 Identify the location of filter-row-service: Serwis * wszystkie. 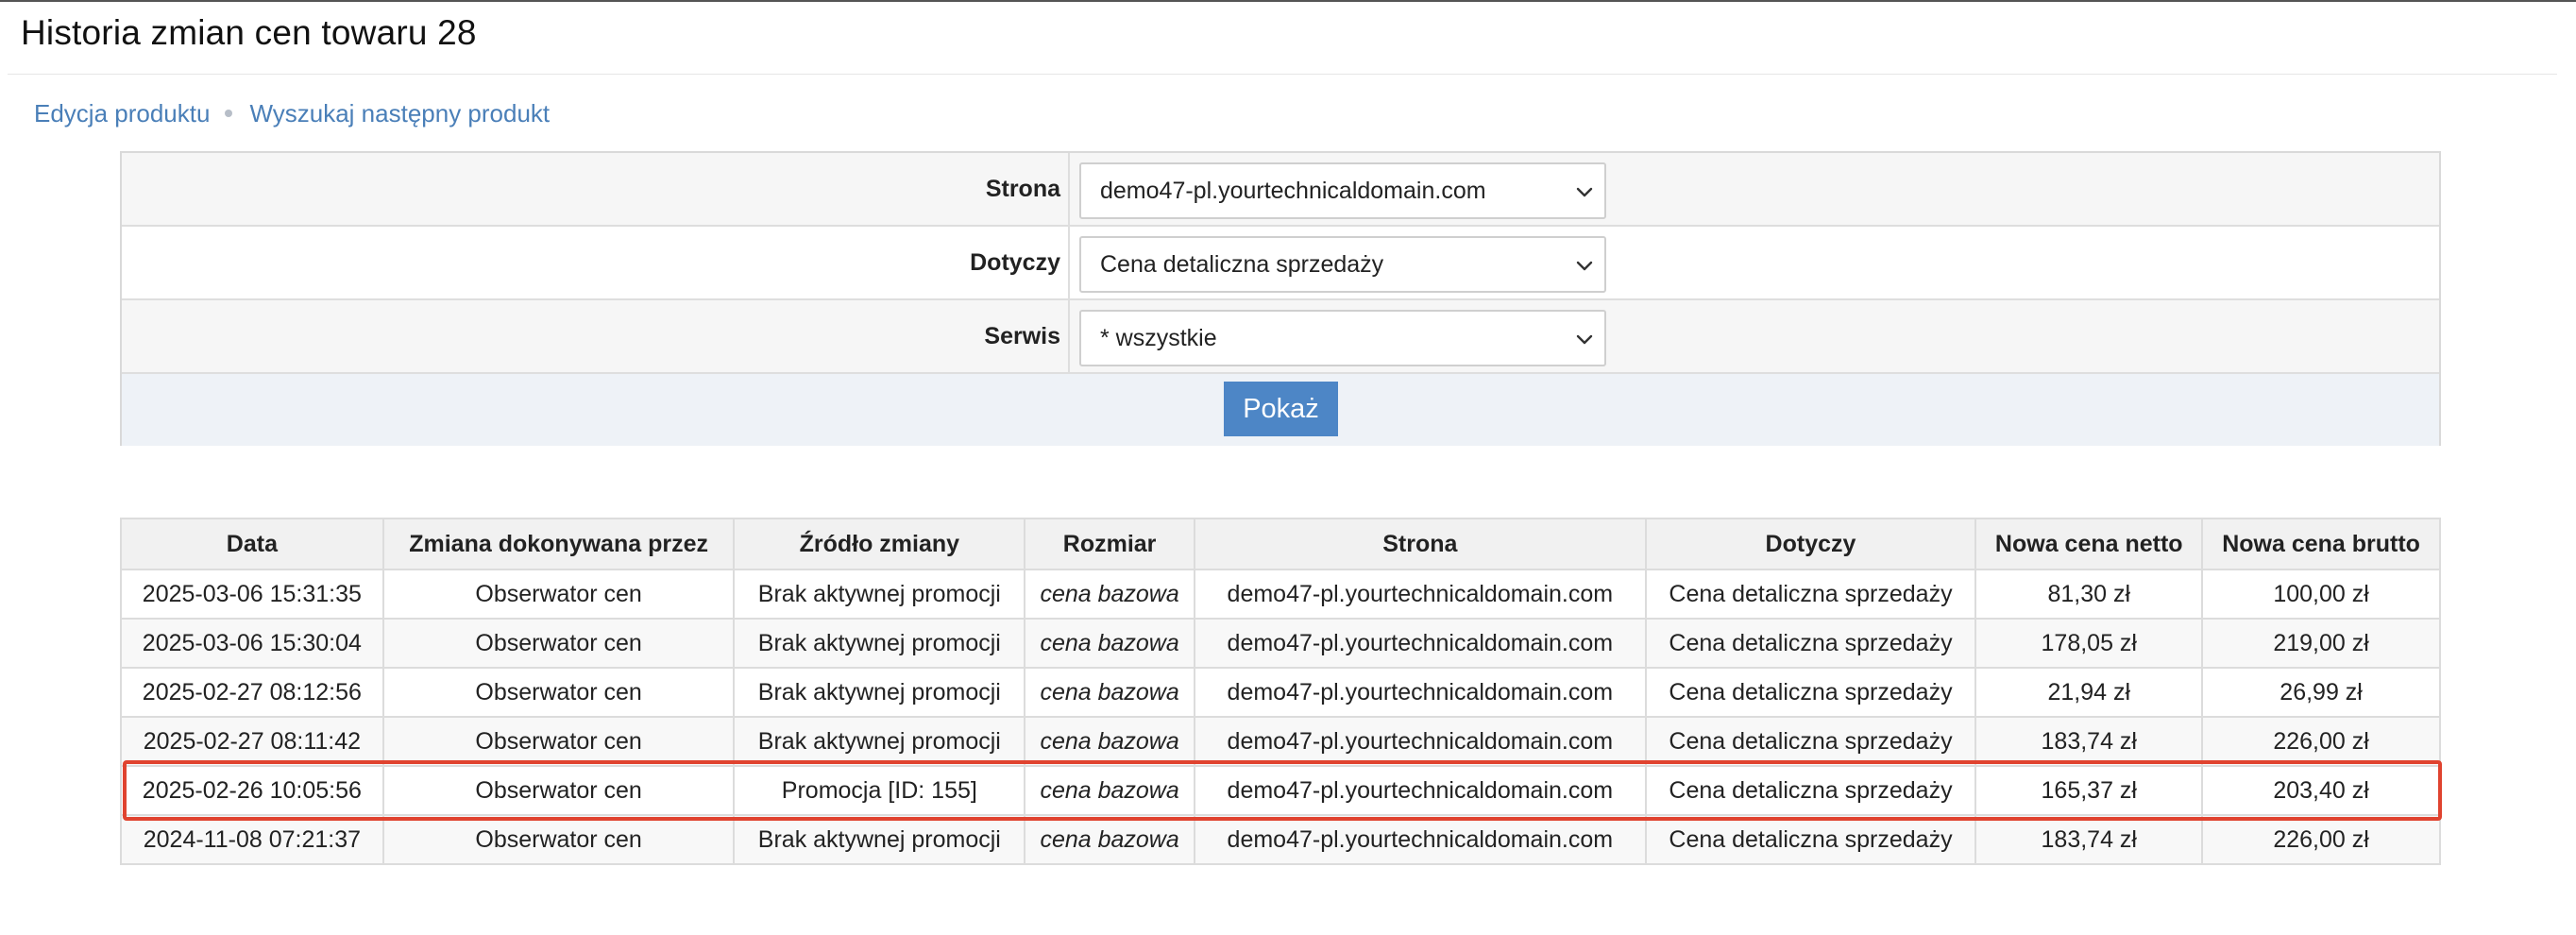
(1280, 337).